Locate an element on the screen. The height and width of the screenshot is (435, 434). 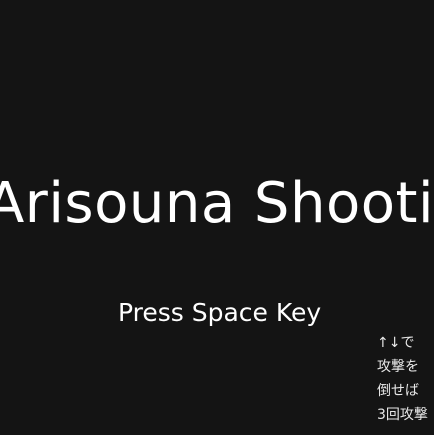
game-title: Arisouna Shooting is located at coordinates (217, 203).